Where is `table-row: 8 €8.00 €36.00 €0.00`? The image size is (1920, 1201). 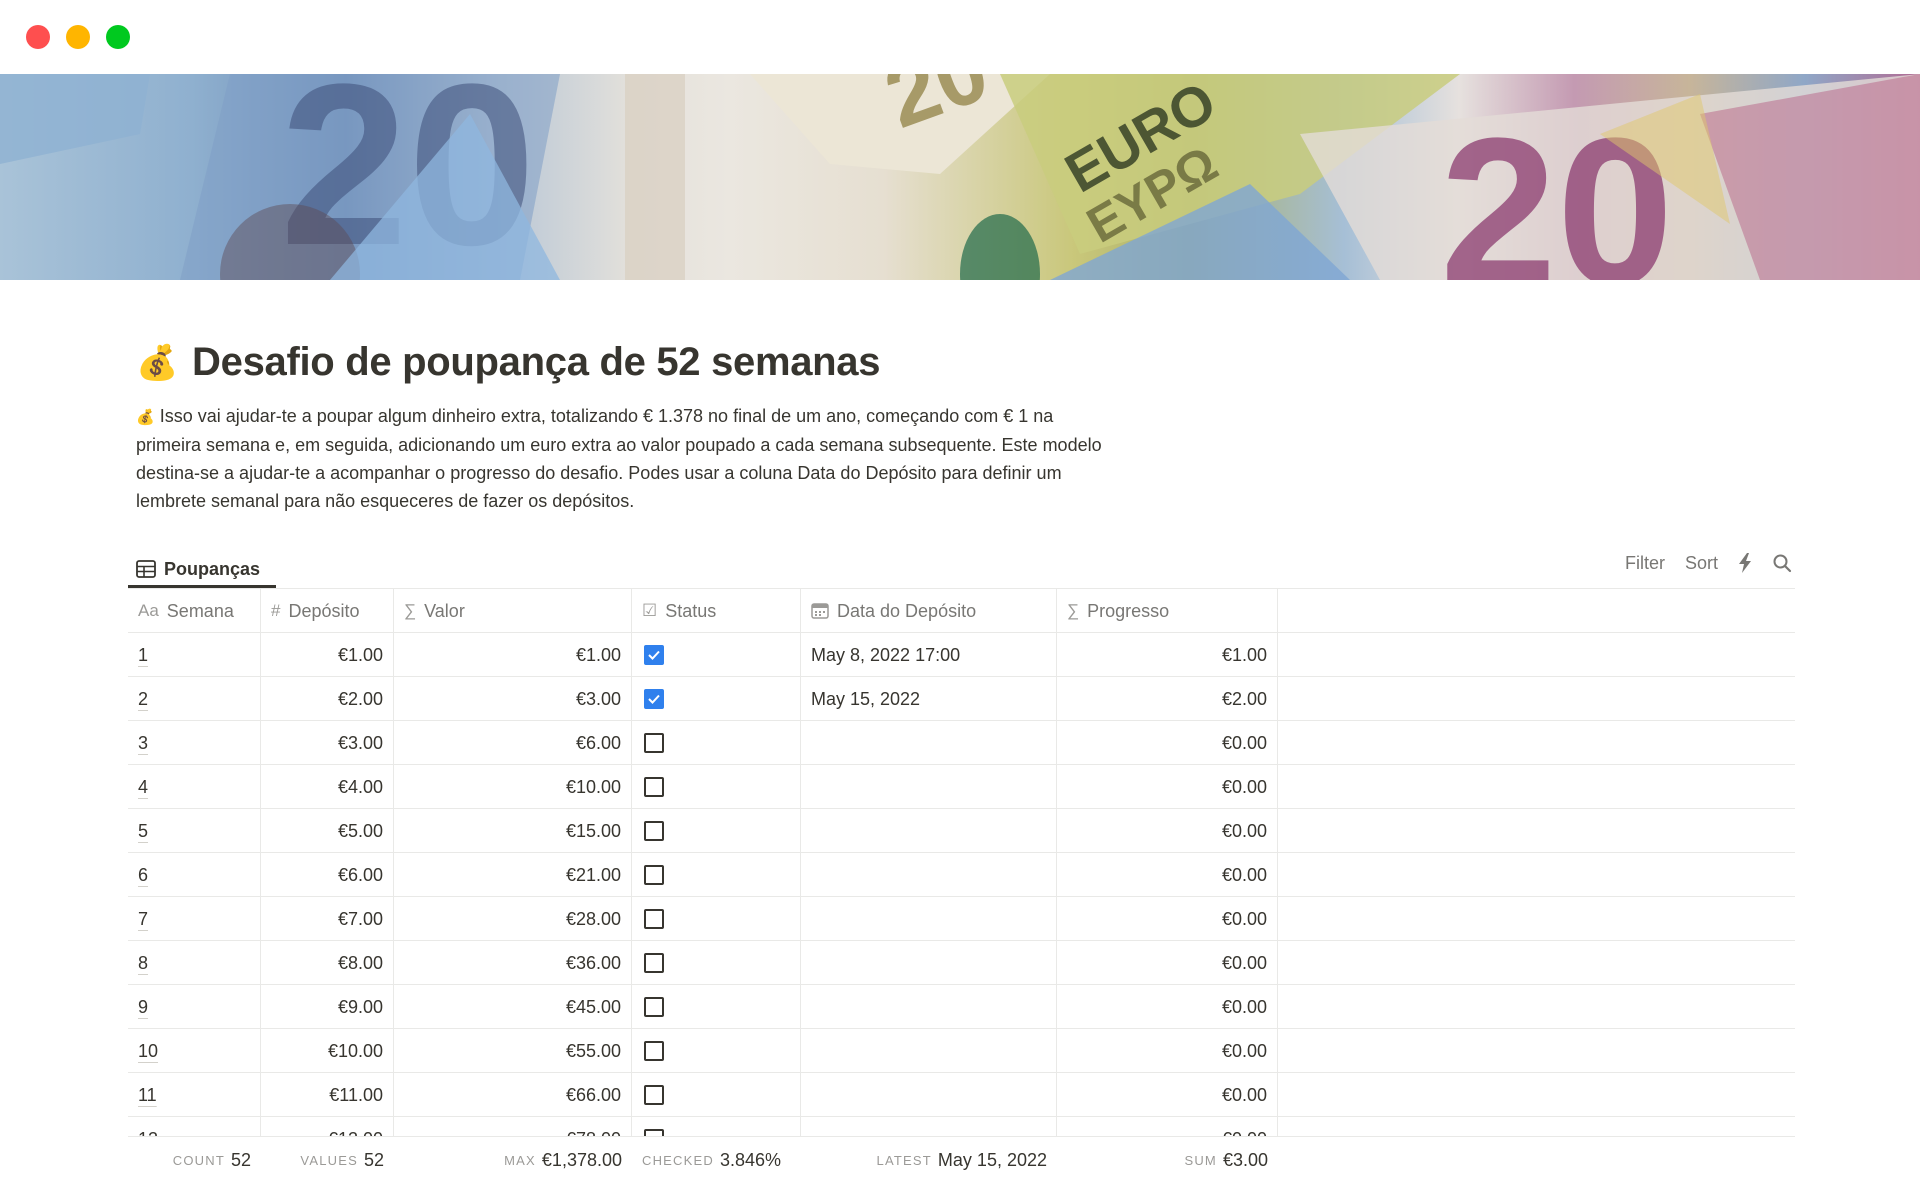
table-row: 8 €8.00 €36.00 €0.00 is located at coordinates (961, 962).